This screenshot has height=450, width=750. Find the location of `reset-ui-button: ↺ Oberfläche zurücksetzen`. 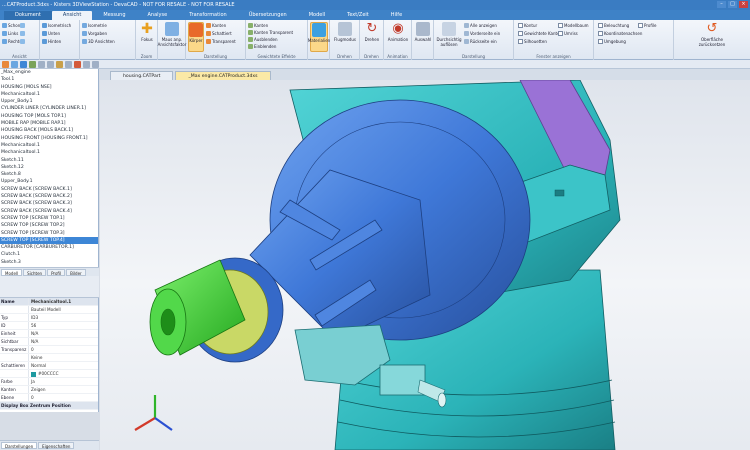

reset-ui-button: ↺ Oberfläche zurücksetzen is located at coordinates (712, 35).